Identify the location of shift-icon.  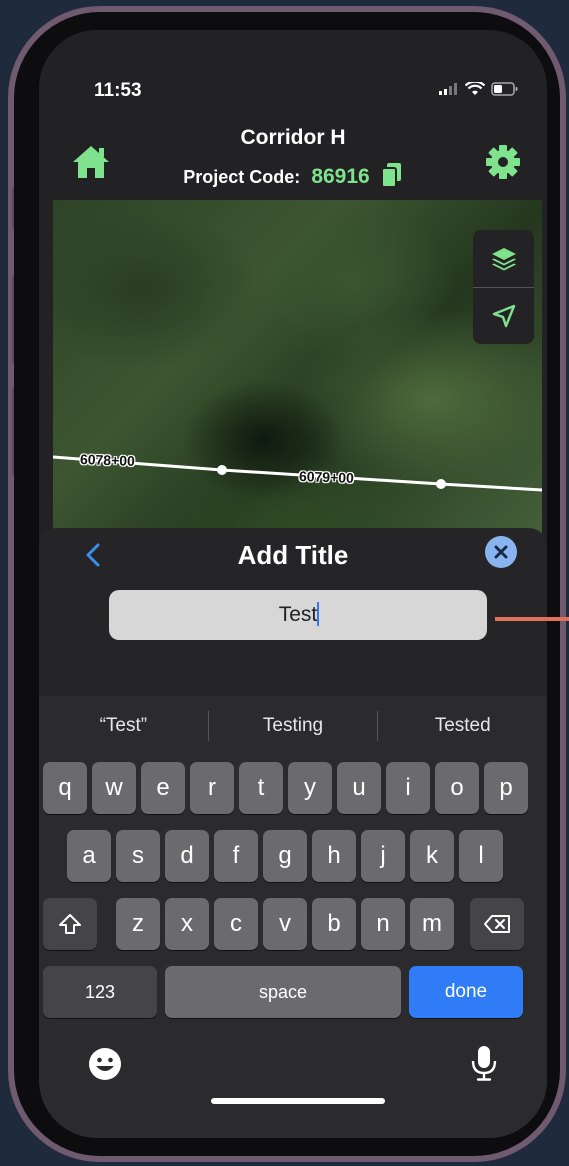
(70, 924).